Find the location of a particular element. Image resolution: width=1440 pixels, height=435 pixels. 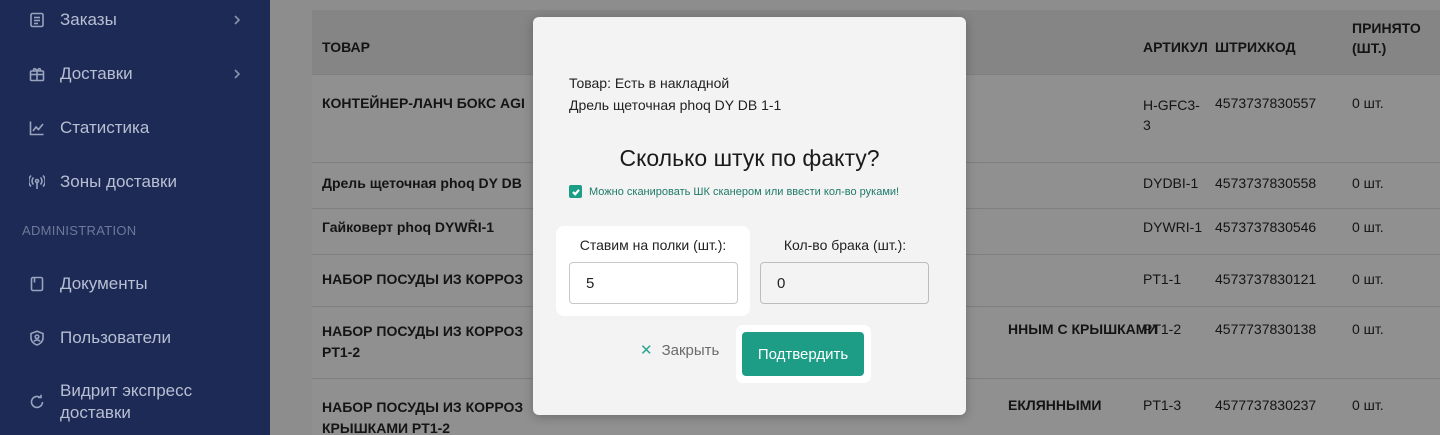

confirm-button: Подтвердить is located at coordinates (803, 354).